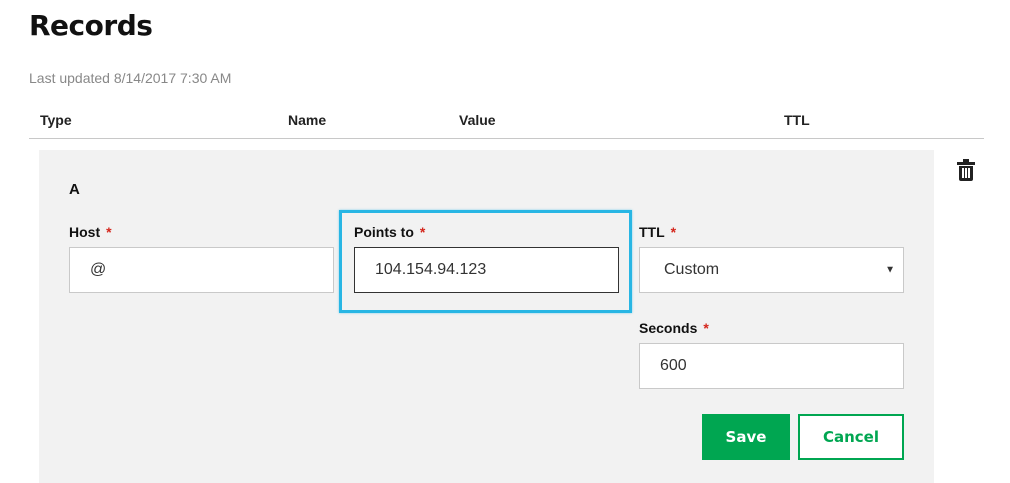  What do you see at coordinates (201, 270) in the screenshot?
I see `host-input: @` at bounding box center [201, 270].